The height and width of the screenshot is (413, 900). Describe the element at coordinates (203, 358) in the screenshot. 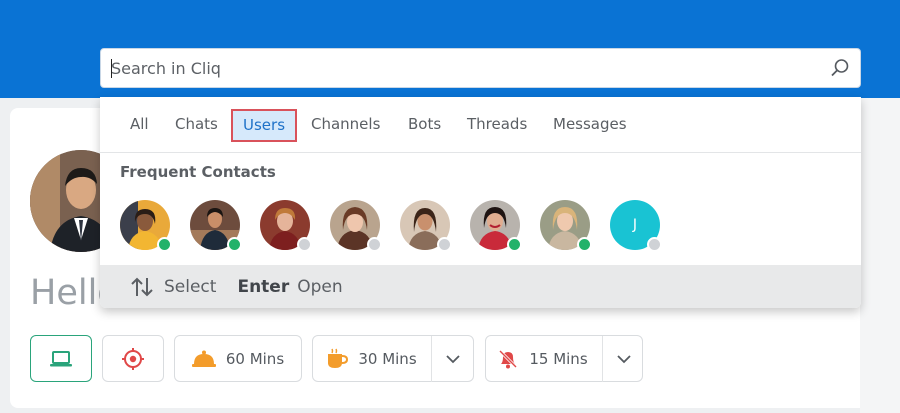

I see `food-cloche-icon` at that location.